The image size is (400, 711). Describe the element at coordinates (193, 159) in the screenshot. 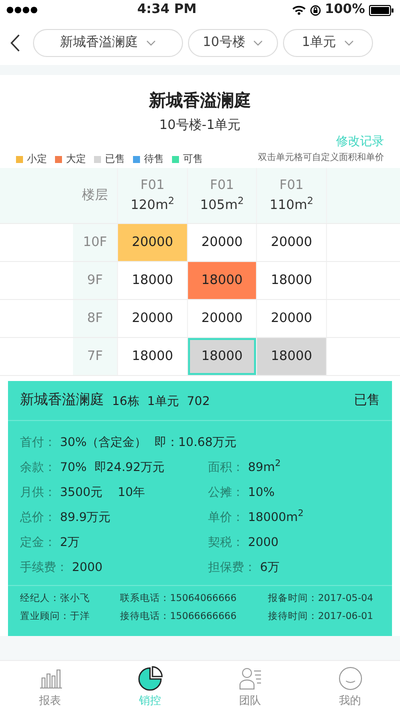

I see `legend-label: 可售` at that location.